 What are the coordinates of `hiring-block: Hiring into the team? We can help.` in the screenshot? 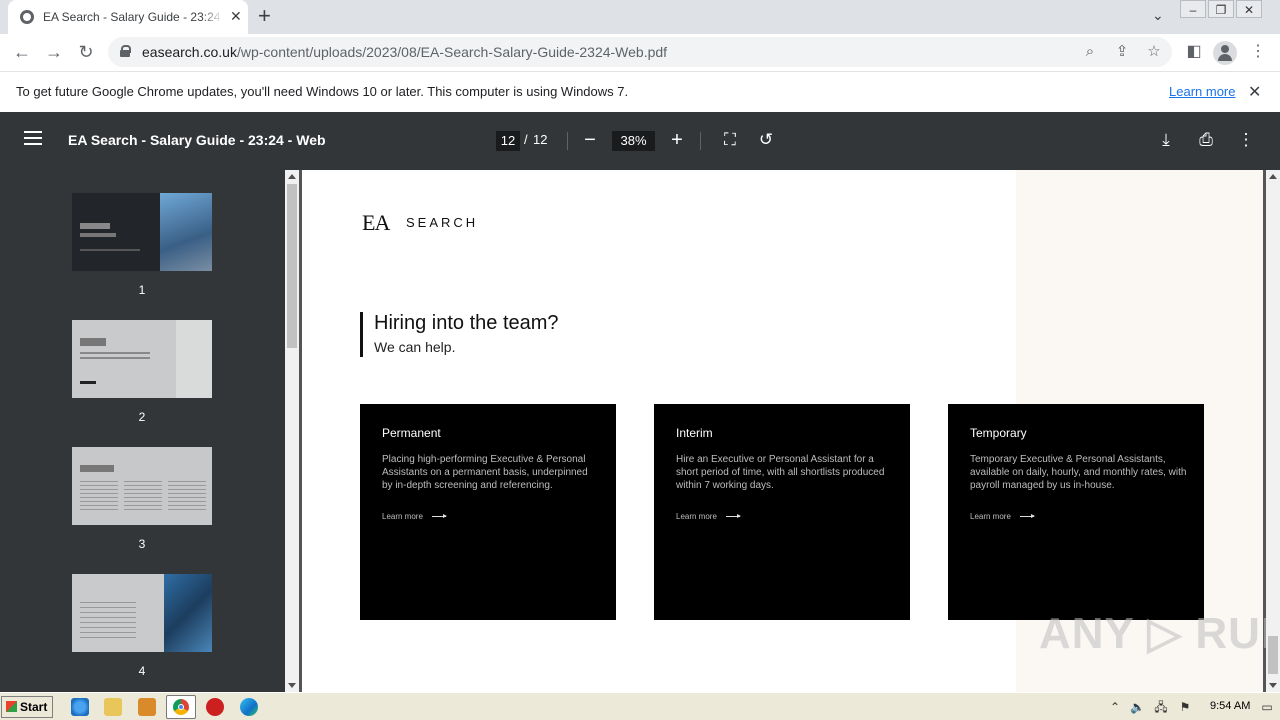 It's located at (459, 334).